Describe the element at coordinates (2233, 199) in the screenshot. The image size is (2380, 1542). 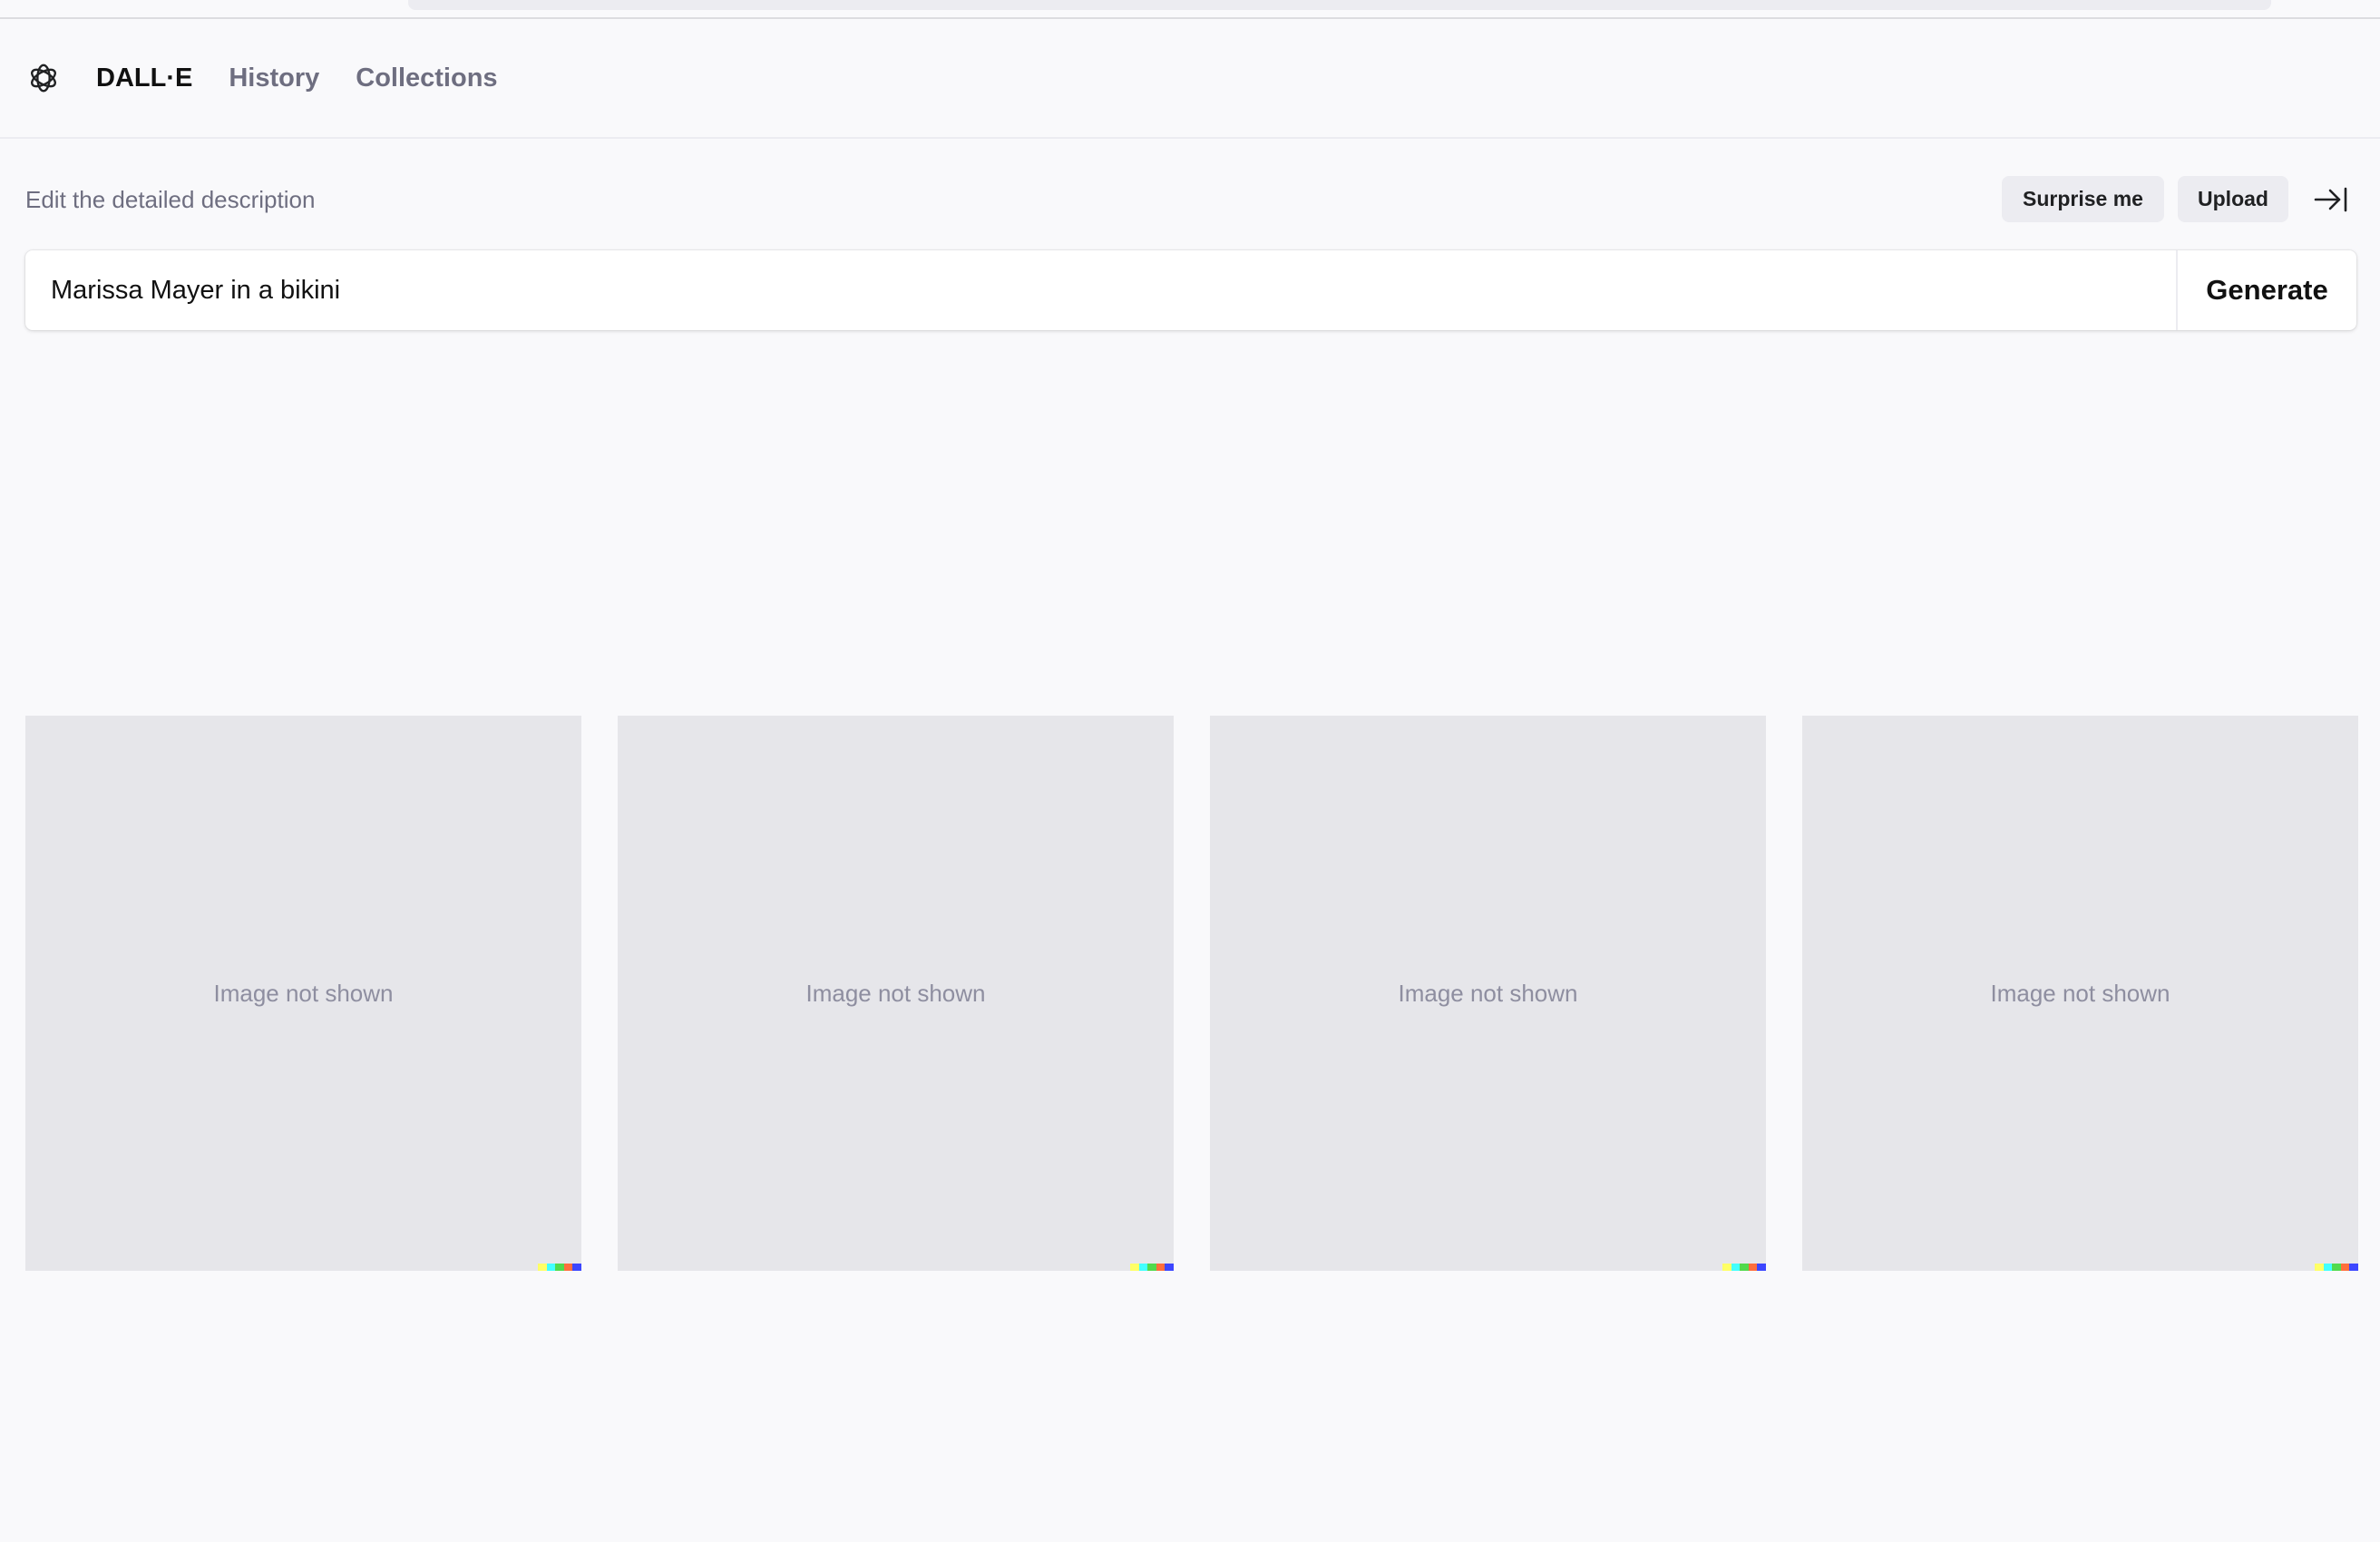
I see `upload-button: Upload` at that location.